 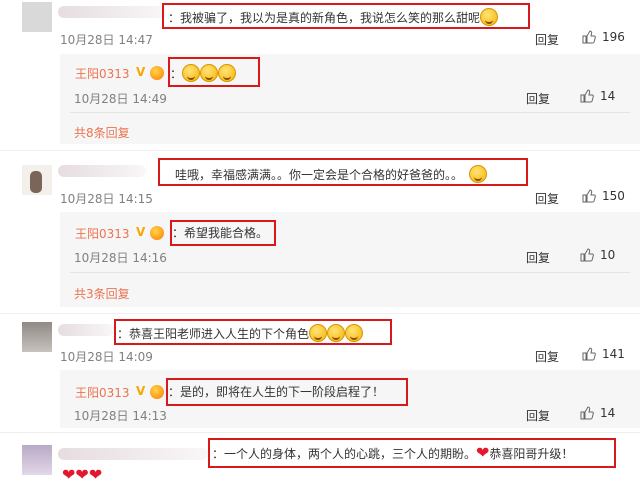 I want to click on comment-body: ：一个人的身体，两个人的心跳，三个人的期盼。, so click(x=344, y=454).